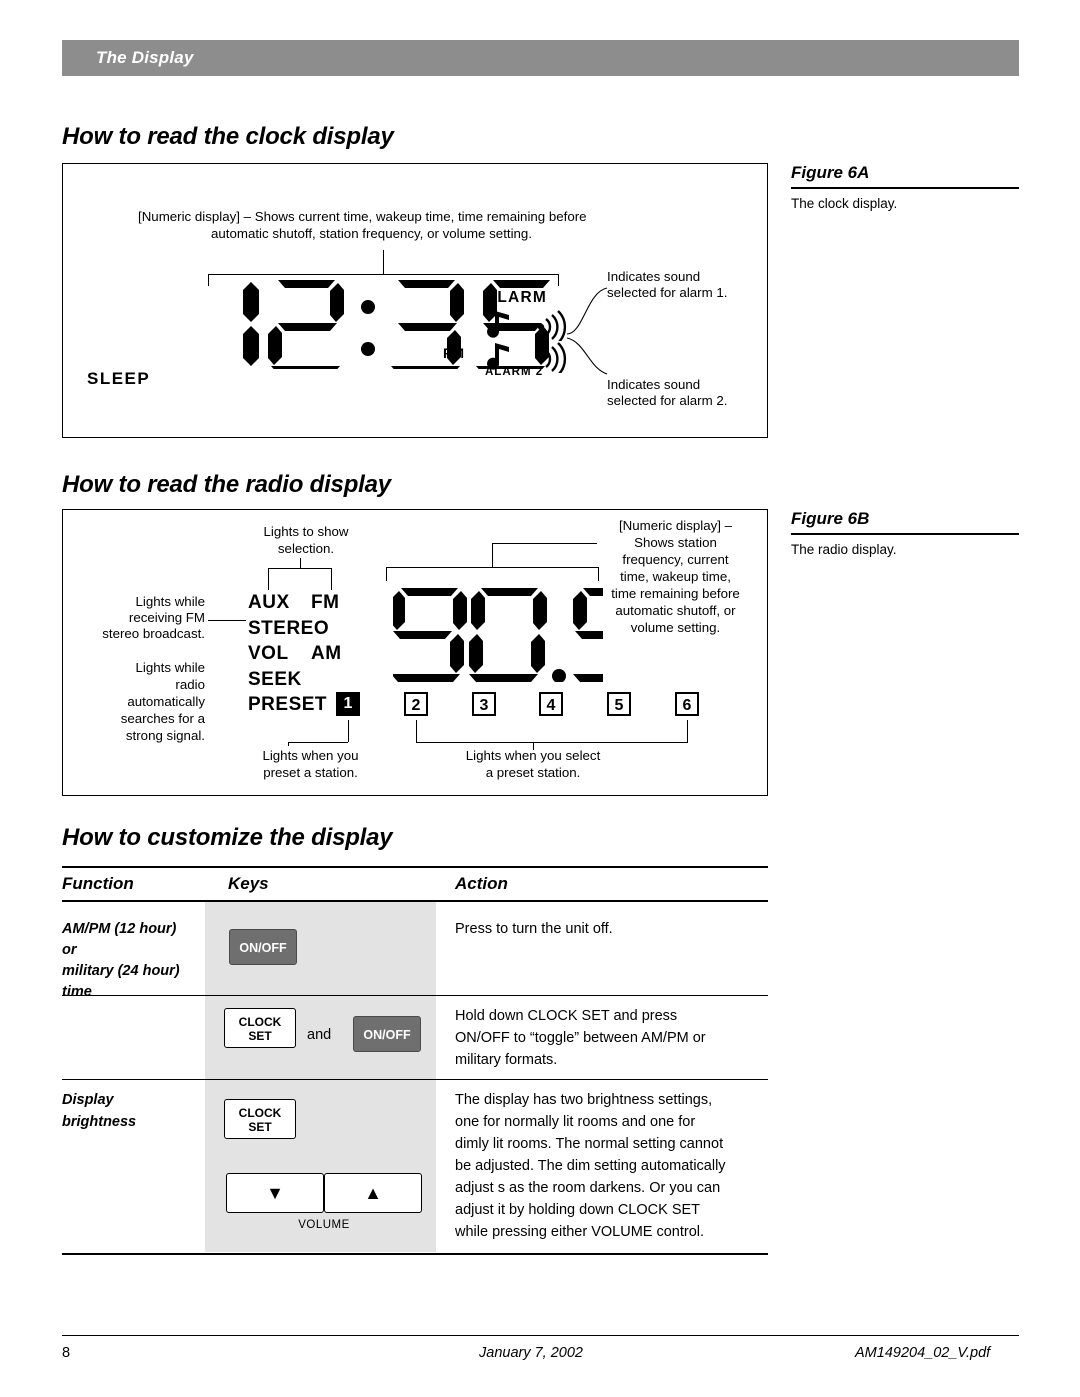 This screenshot has height=1397, width=1080. What do you see at coordinates (326, 653) in the screenshot?
I see `am-indicator-label: AM` at bounding box center [326, 653].